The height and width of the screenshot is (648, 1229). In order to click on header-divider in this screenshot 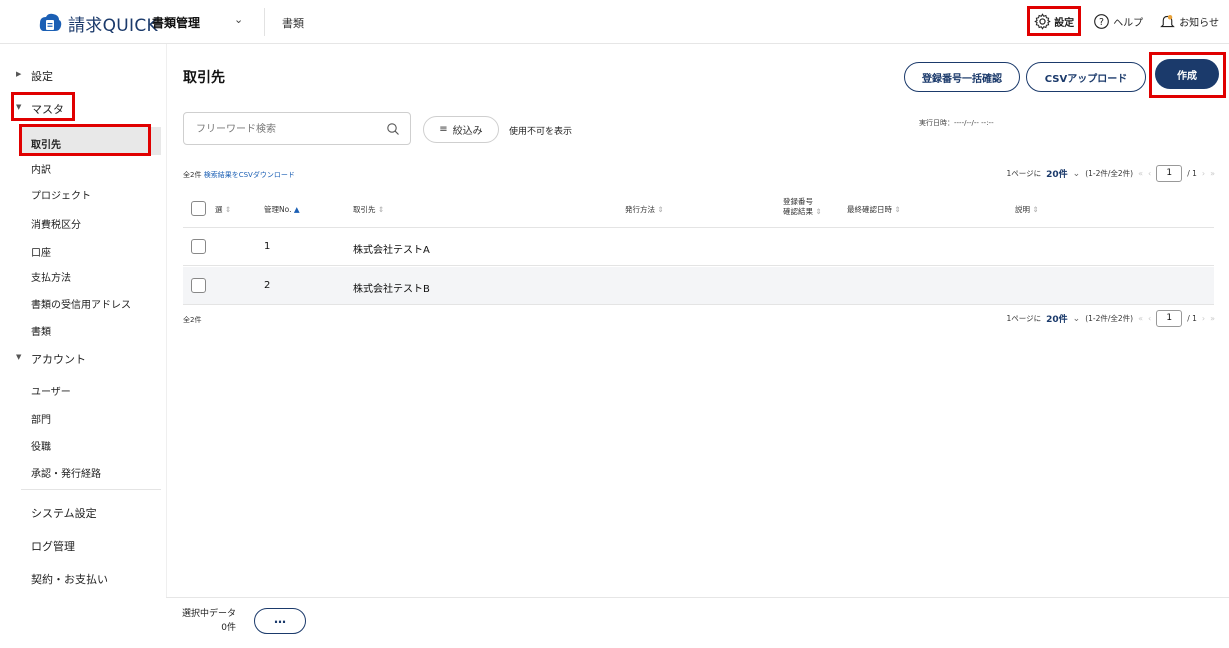, I will do `click(264, 22)`.